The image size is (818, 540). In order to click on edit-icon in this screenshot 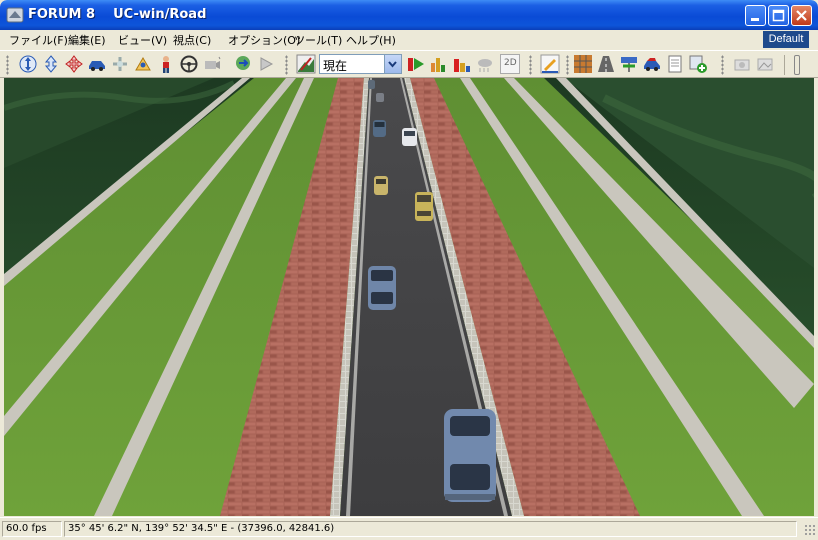, I will do `click(550, 64)`.